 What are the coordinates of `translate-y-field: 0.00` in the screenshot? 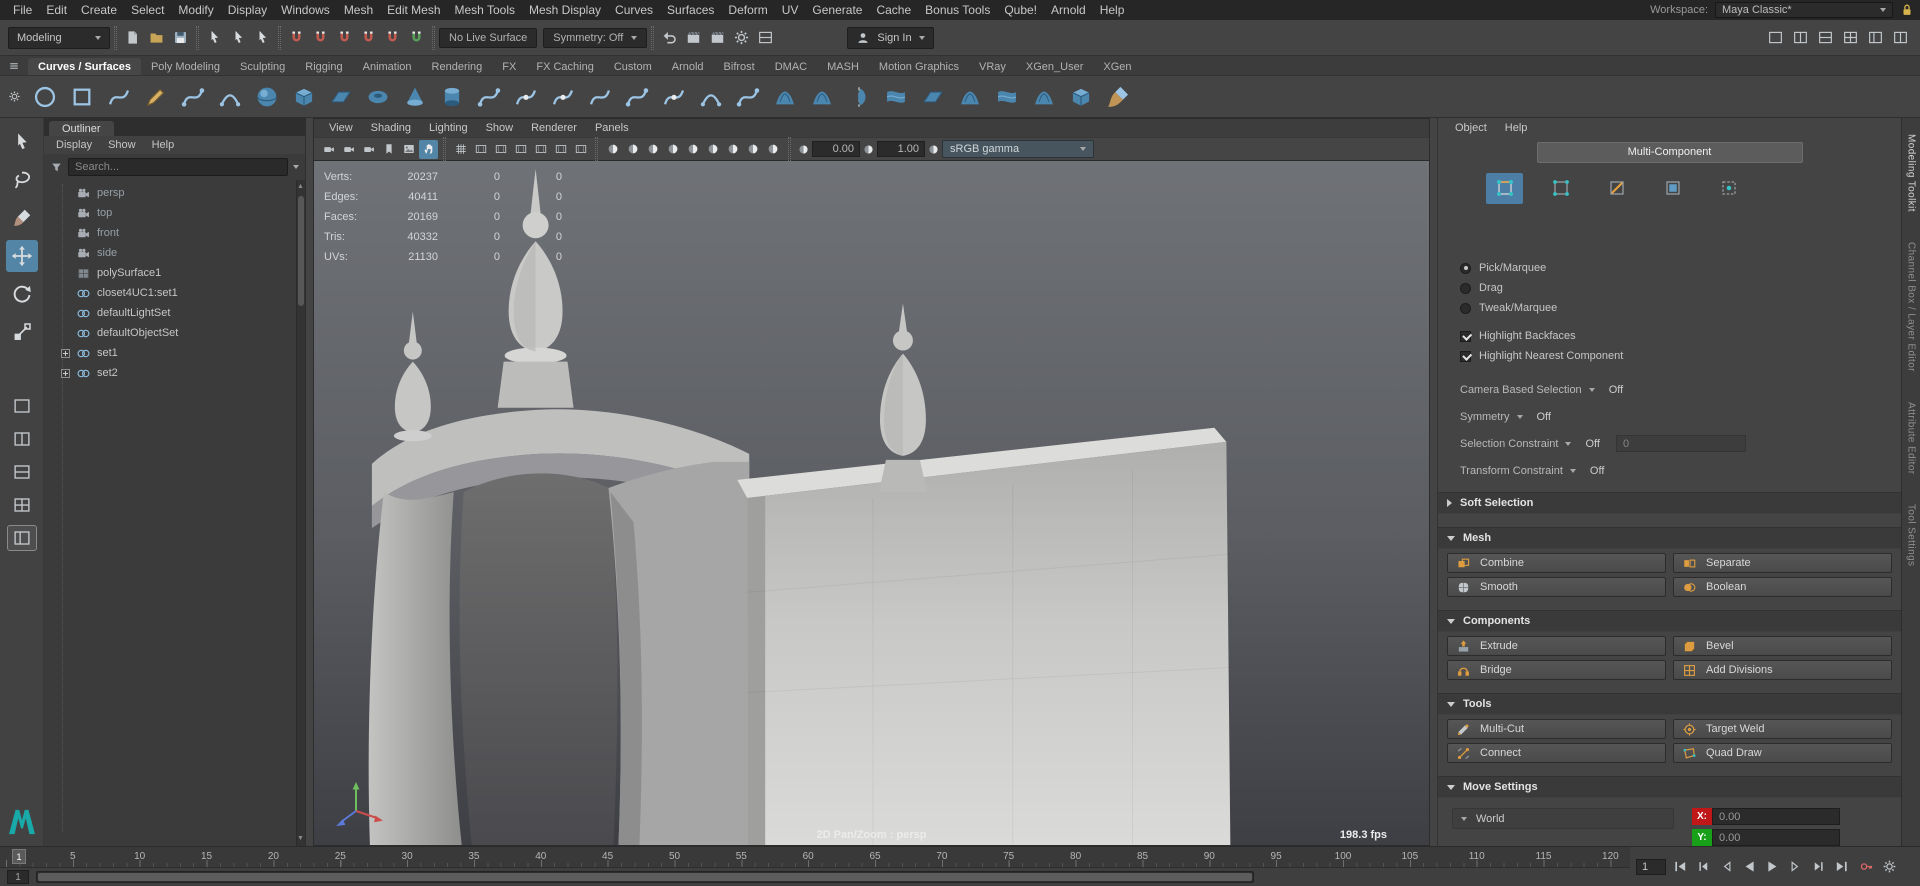 It's located at (1776, 837).